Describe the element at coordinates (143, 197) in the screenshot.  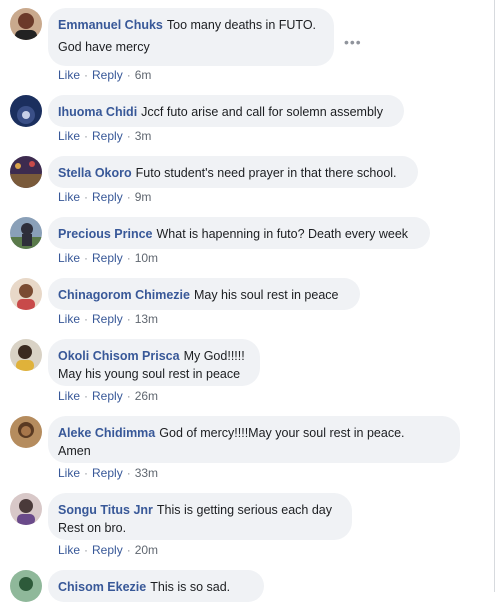
I see `timestamp: 9m` at that location.